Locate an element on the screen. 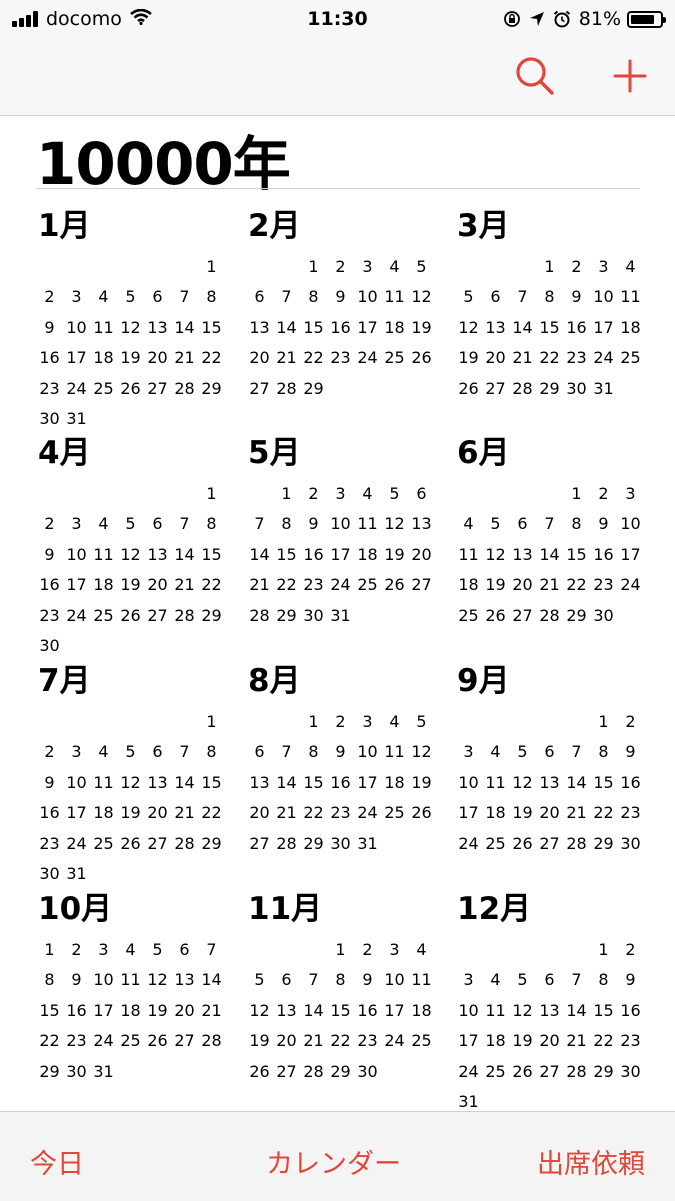  month-name: 12月 is located at coordinates (494, 909).